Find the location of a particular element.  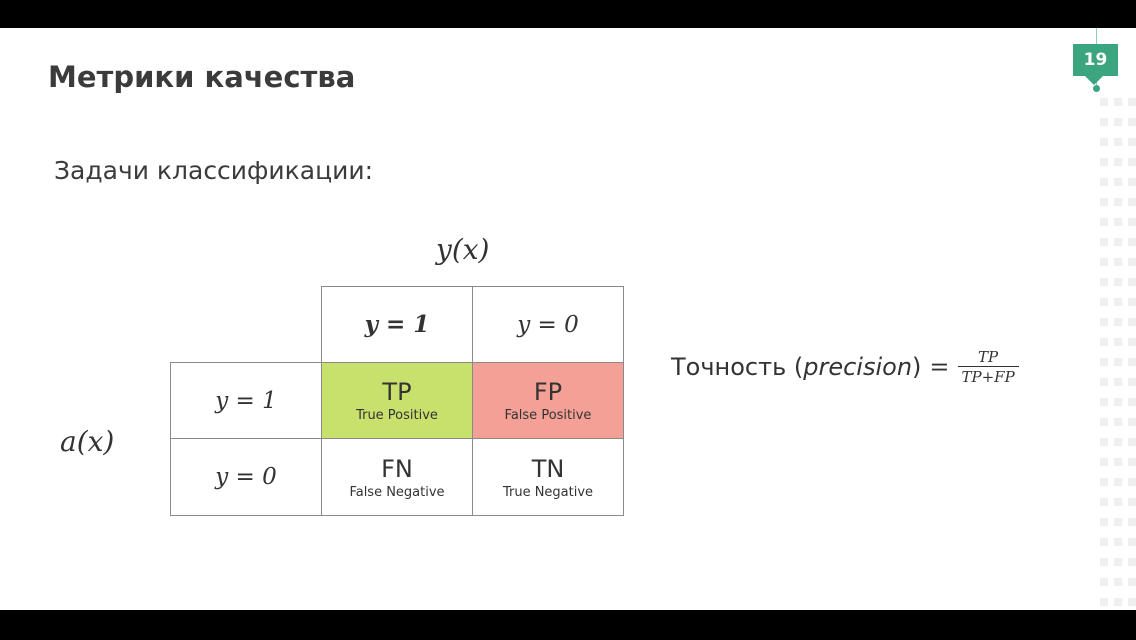

matrix-cell-tp: TP True Positive is located at coordinates (397, 400).